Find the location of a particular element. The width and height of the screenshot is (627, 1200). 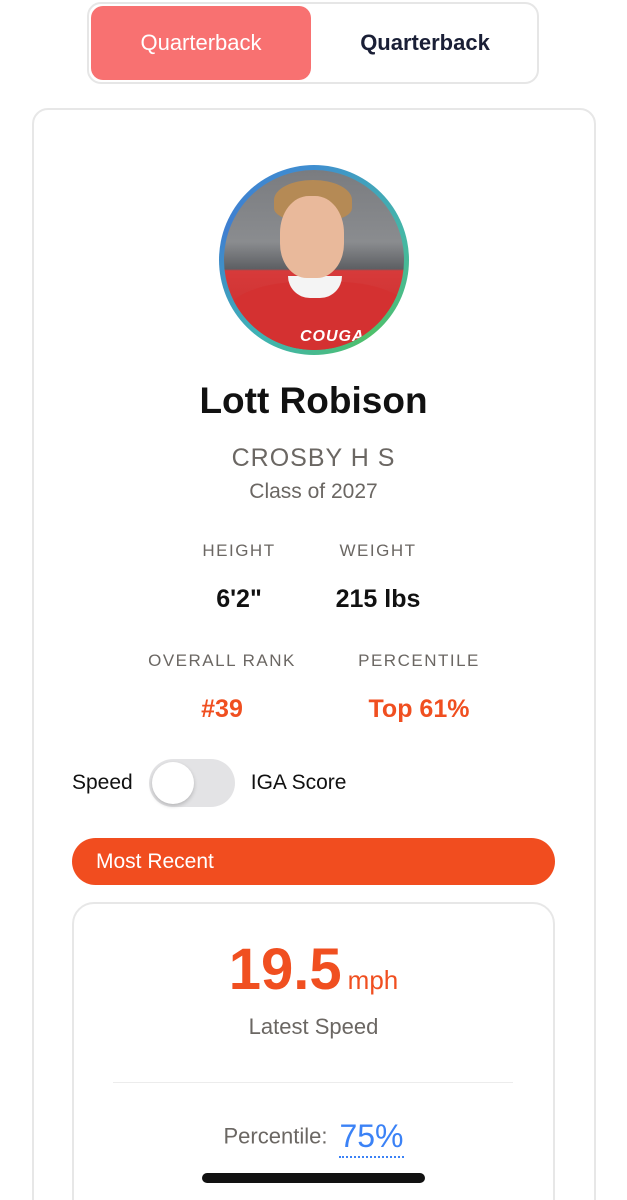

percentile-label: PERCENTILE is located at coordinates (419, 660).